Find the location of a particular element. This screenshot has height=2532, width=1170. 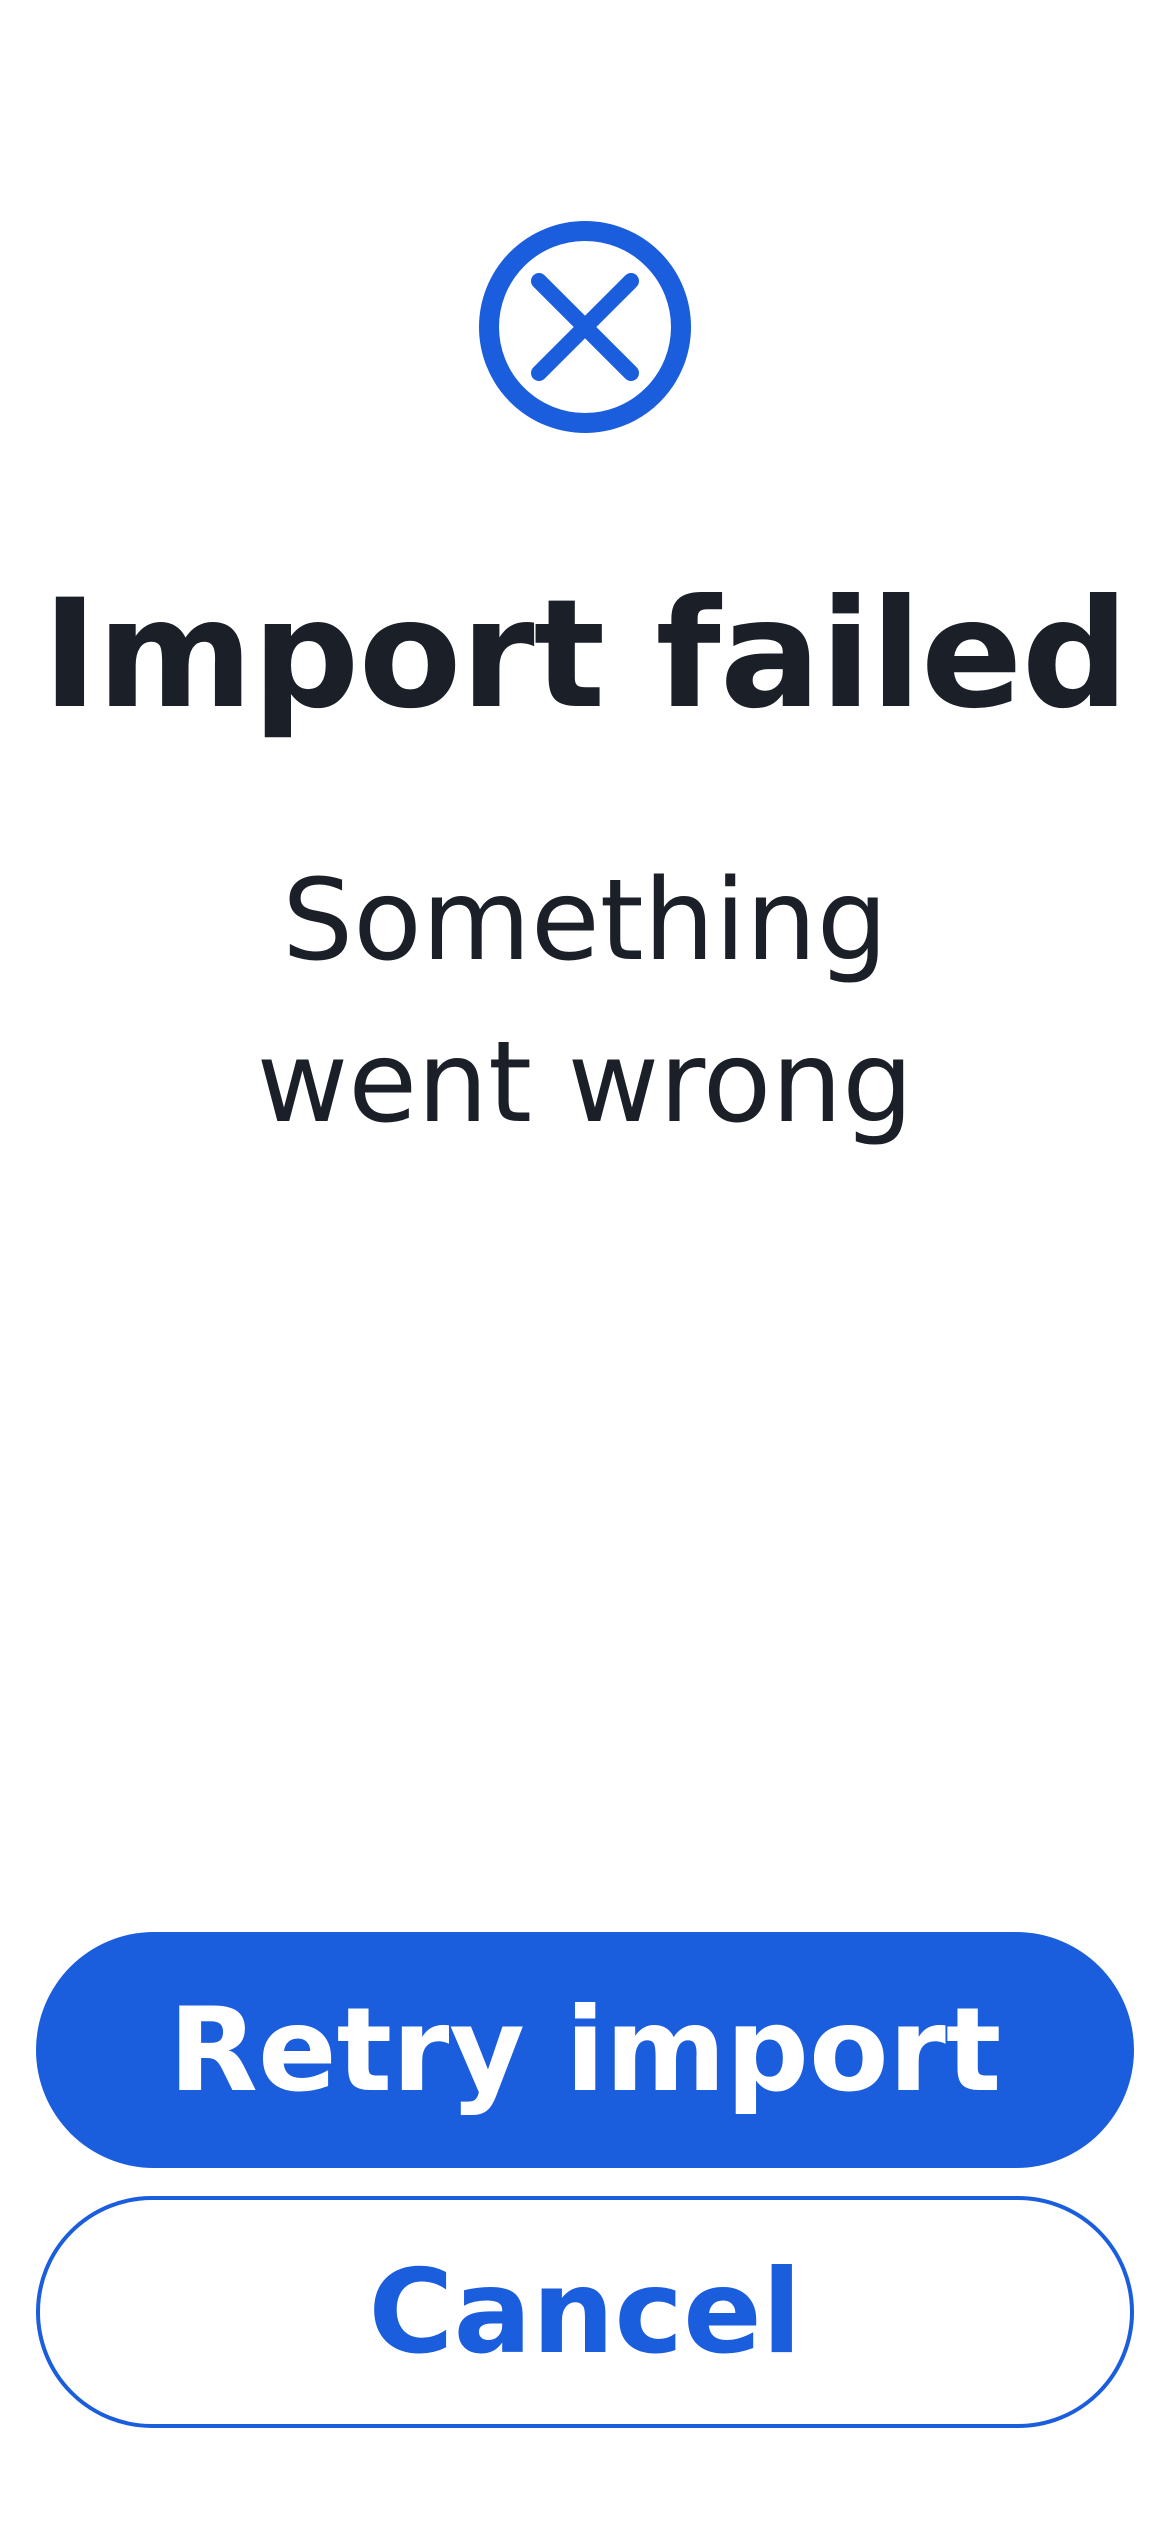

error-message-line-2: went wrong is located at coordinates (585, 1083).